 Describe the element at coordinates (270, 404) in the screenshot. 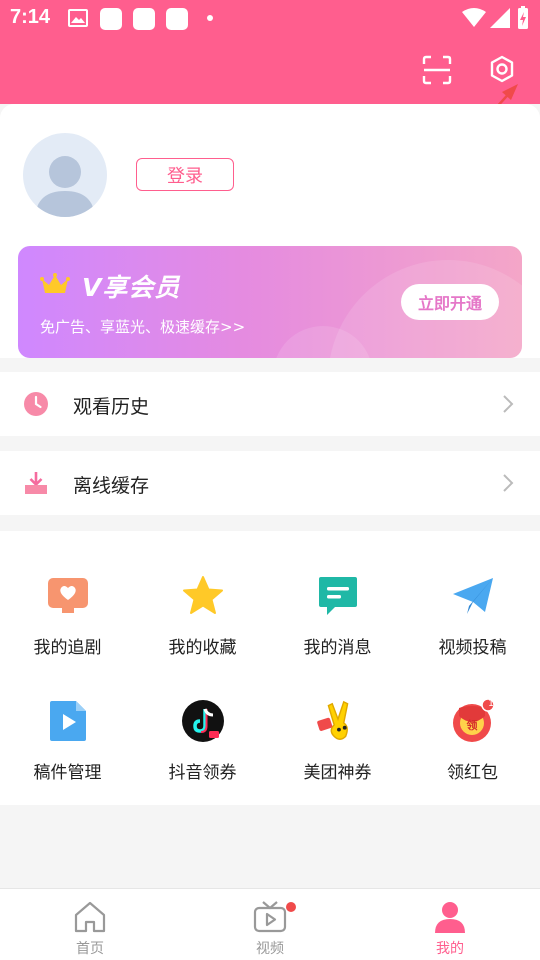

I see `menu-item-history: 观看历史` at that location.